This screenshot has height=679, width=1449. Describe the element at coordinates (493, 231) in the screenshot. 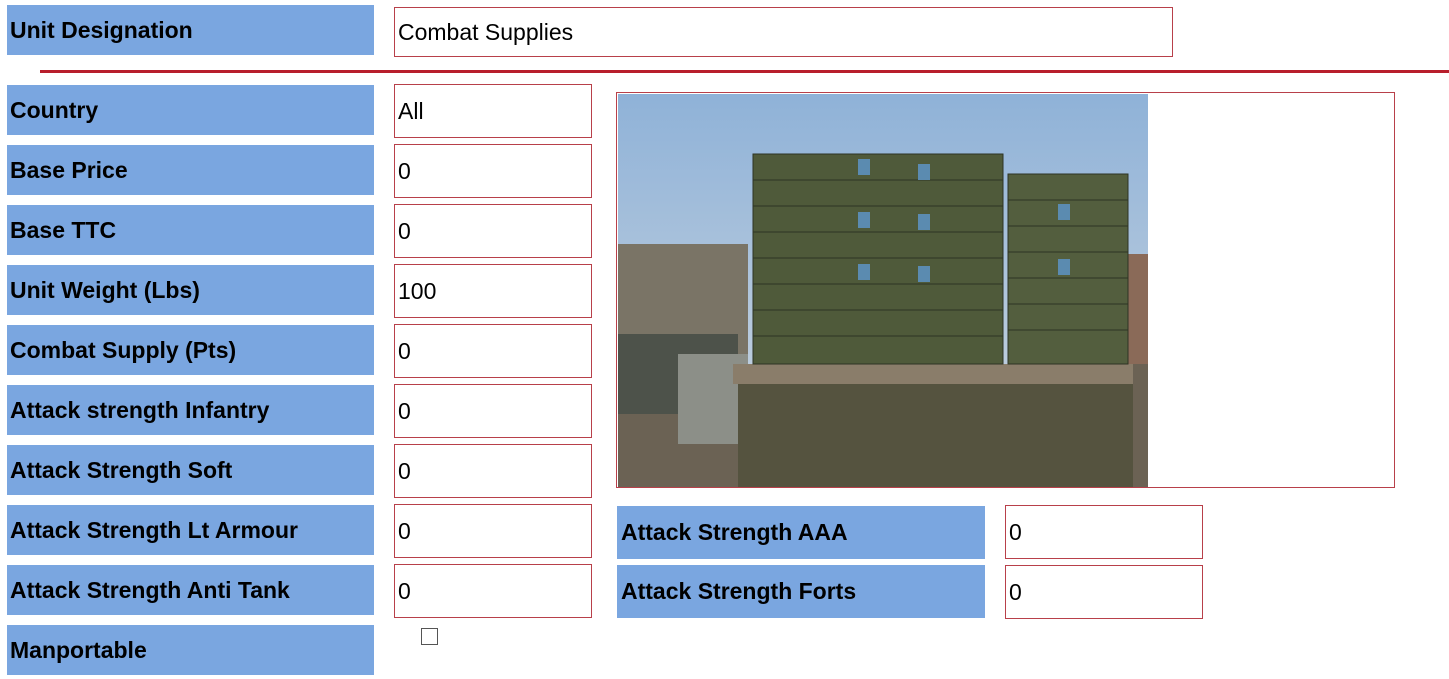

I see `base-ttc-input: 0` at that location.